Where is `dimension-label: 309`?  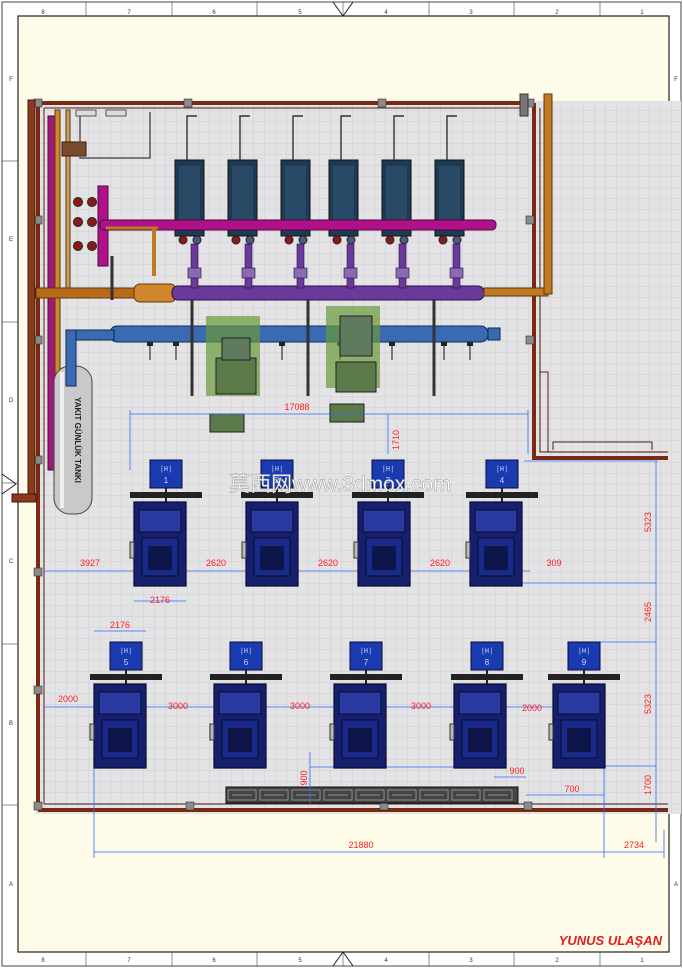
dimension-label: 309 is located at coordinates (553, 563).